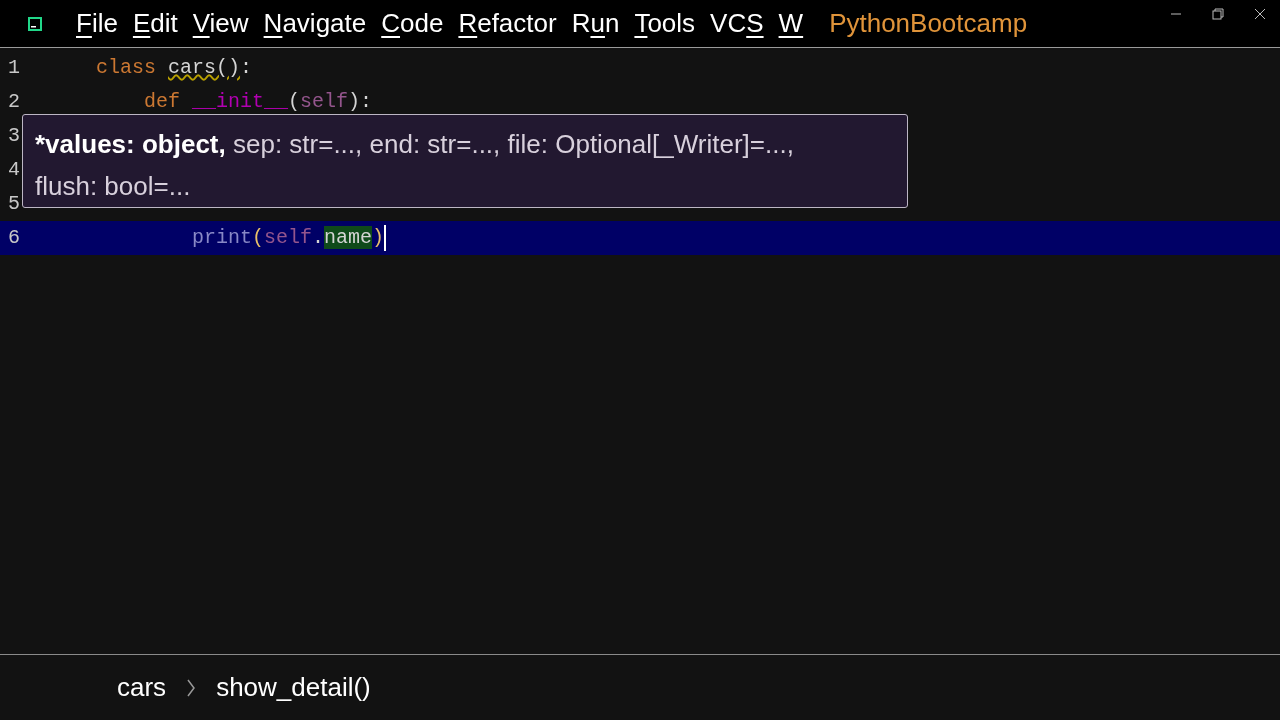  What do you see at coordinates (97, 23) in the screenshot?
I see `menu-item: File` at bounding box center [97, 23].